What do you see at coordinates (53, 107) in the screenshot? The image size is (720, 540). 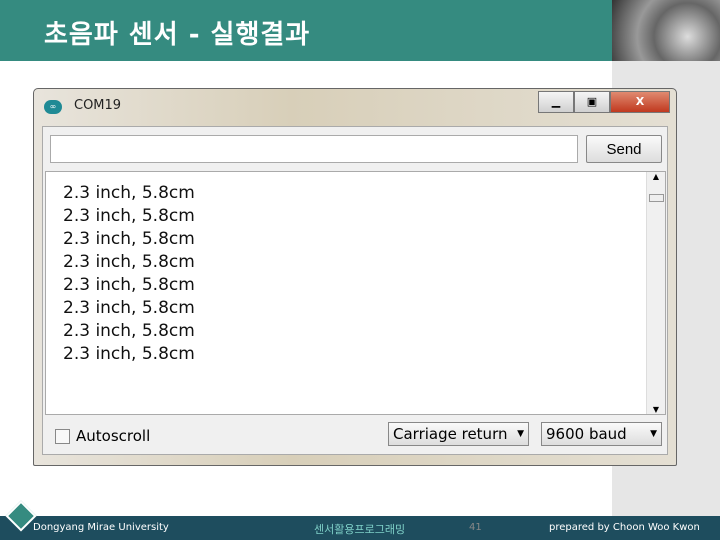 I see `arduino-logo-icon: ∞` at bounding box center [53, 107].